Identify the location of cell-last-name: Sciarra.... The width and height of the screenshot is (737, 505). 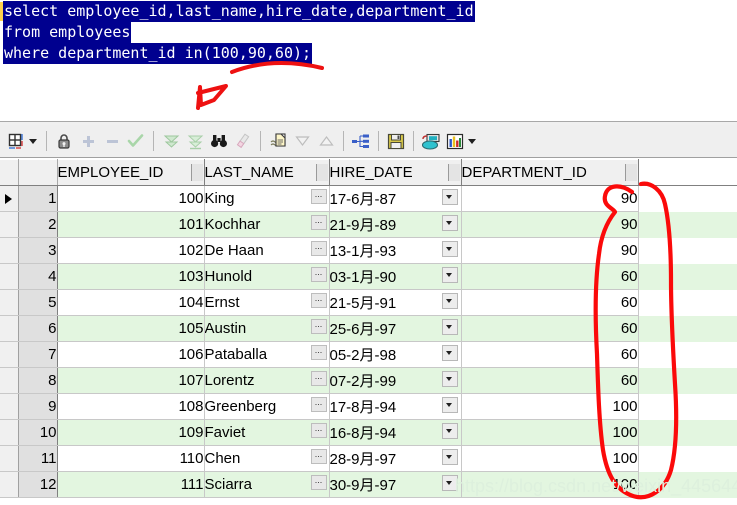
(267, 484).